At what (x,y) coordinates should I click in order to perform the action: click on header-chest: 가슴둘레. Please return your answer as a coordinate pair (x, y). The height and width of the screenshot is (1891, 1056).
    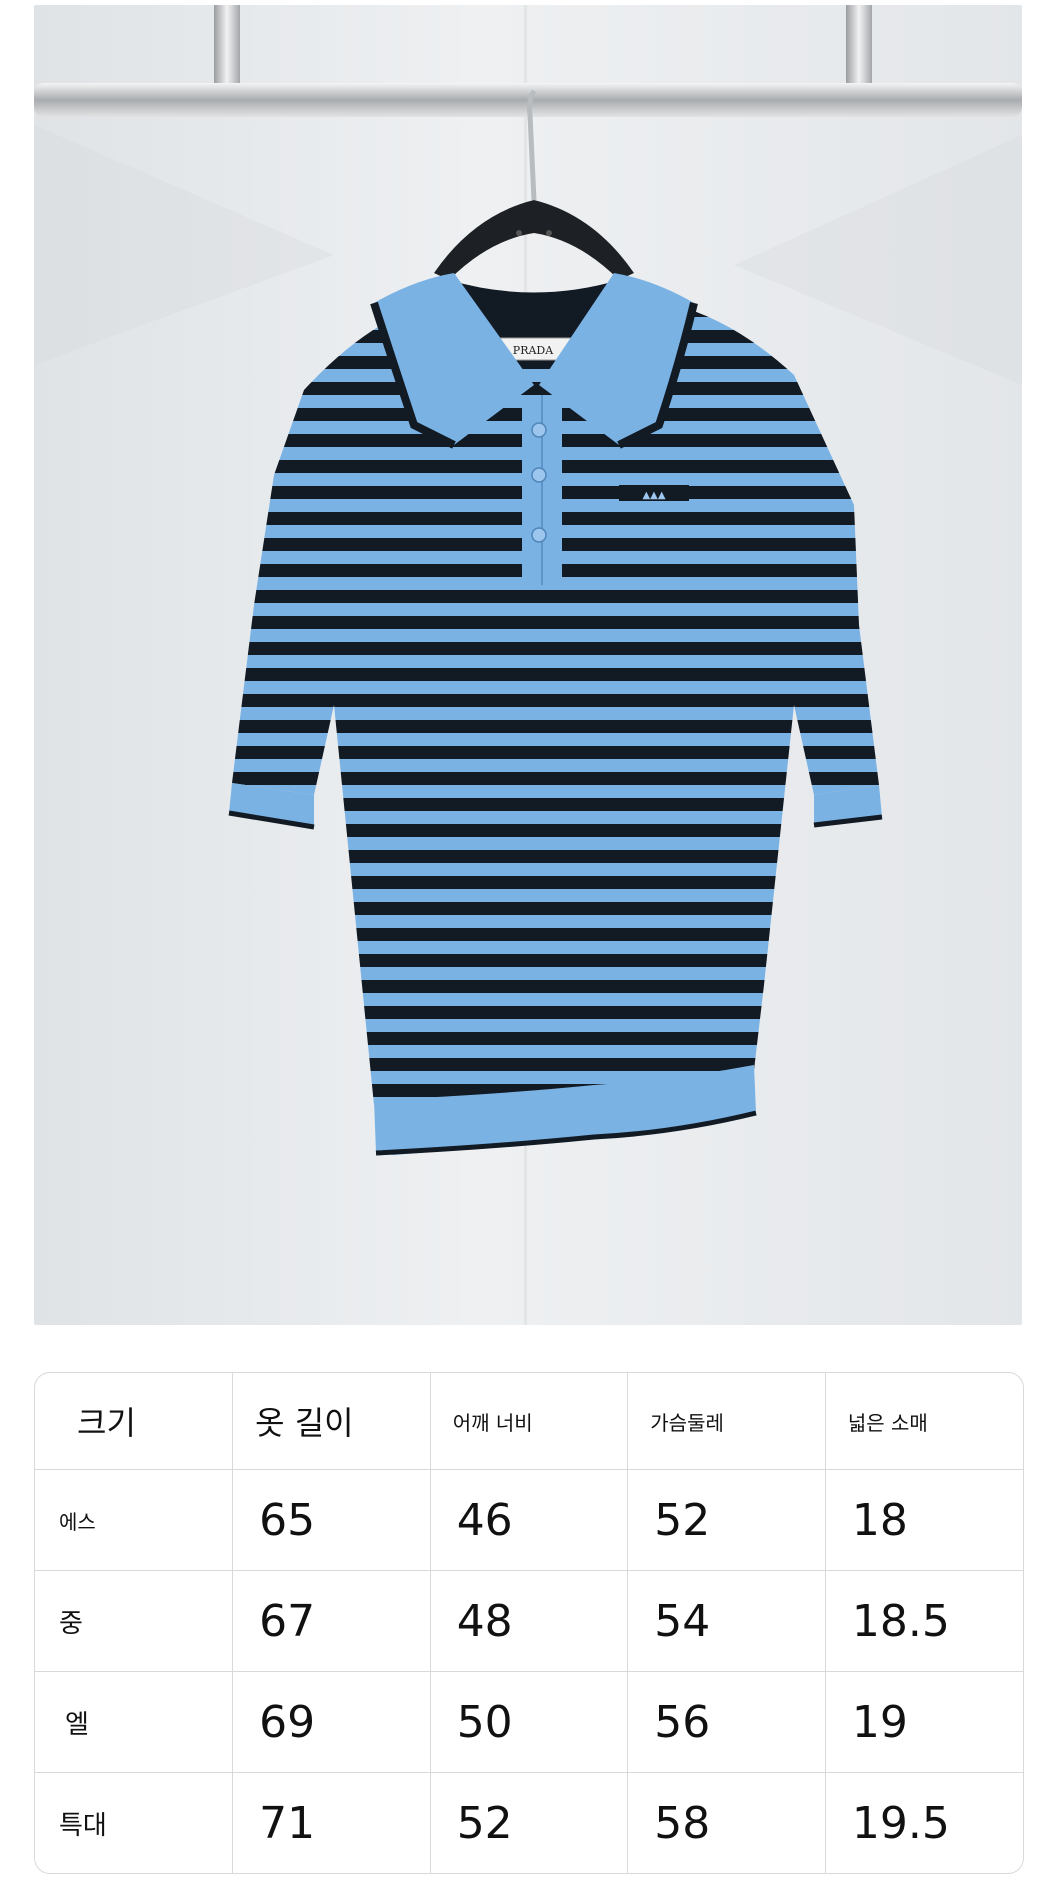
    Looking at the image, I should click on (726, 1421).